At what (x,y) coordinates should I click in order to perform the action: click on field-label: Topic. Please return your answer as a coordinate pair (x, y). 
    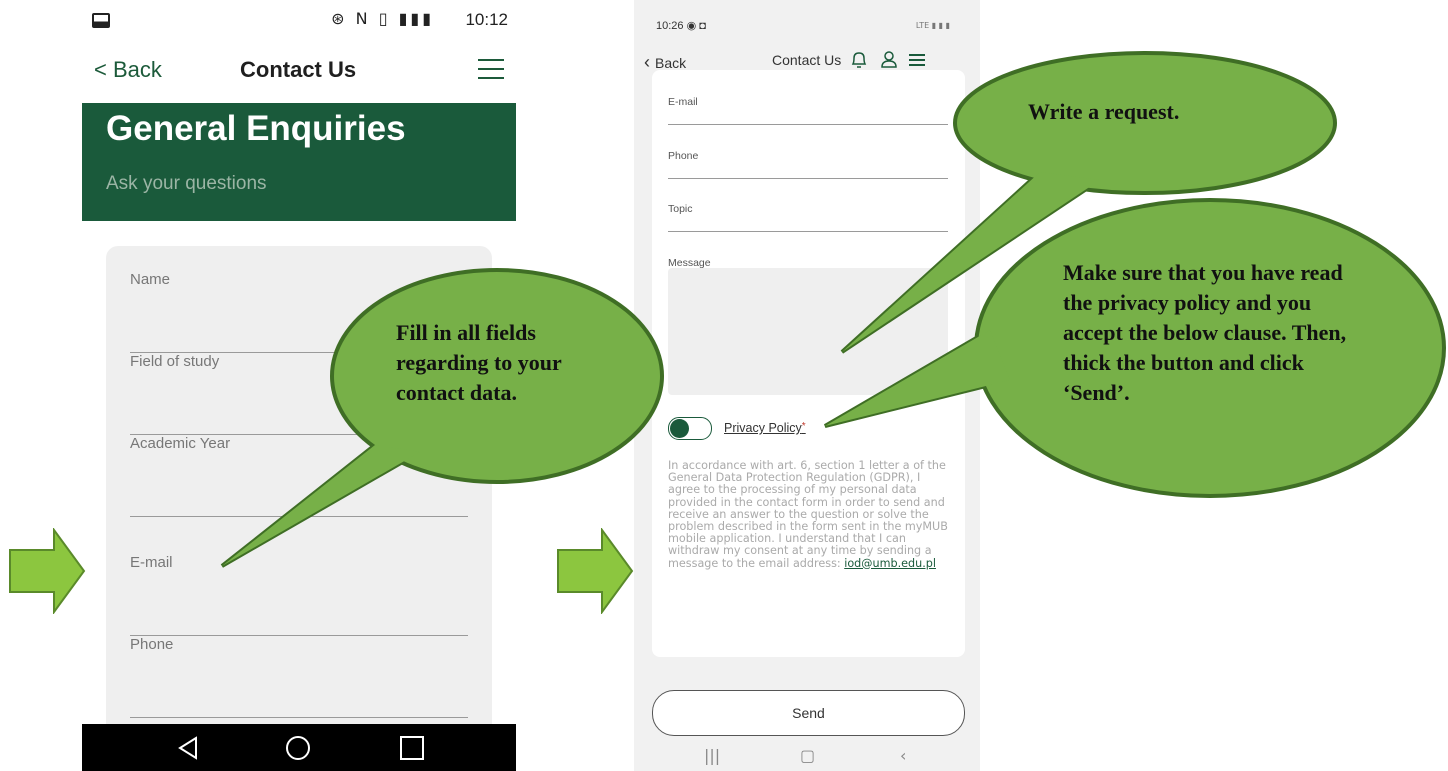
    Looking at the image, I should click on (680, 209).